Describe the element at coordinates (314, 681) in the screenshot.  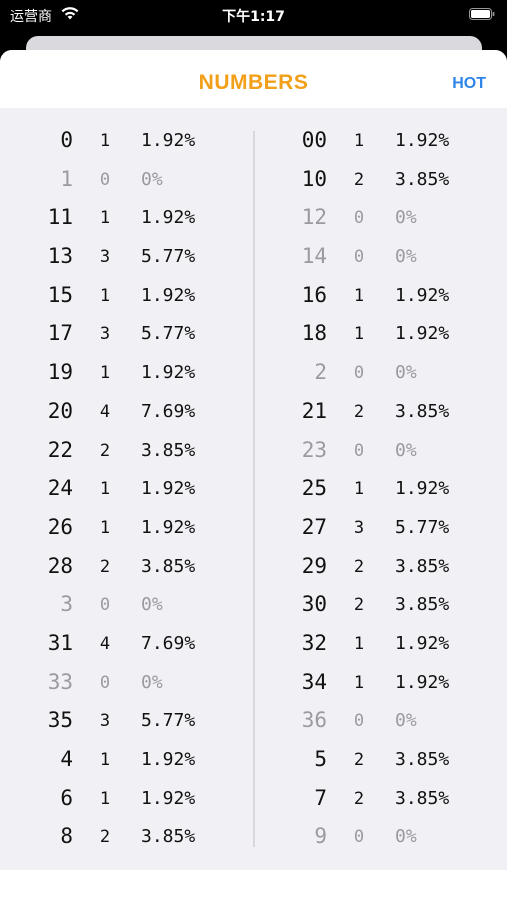
I see `number-value: 34` at that location.